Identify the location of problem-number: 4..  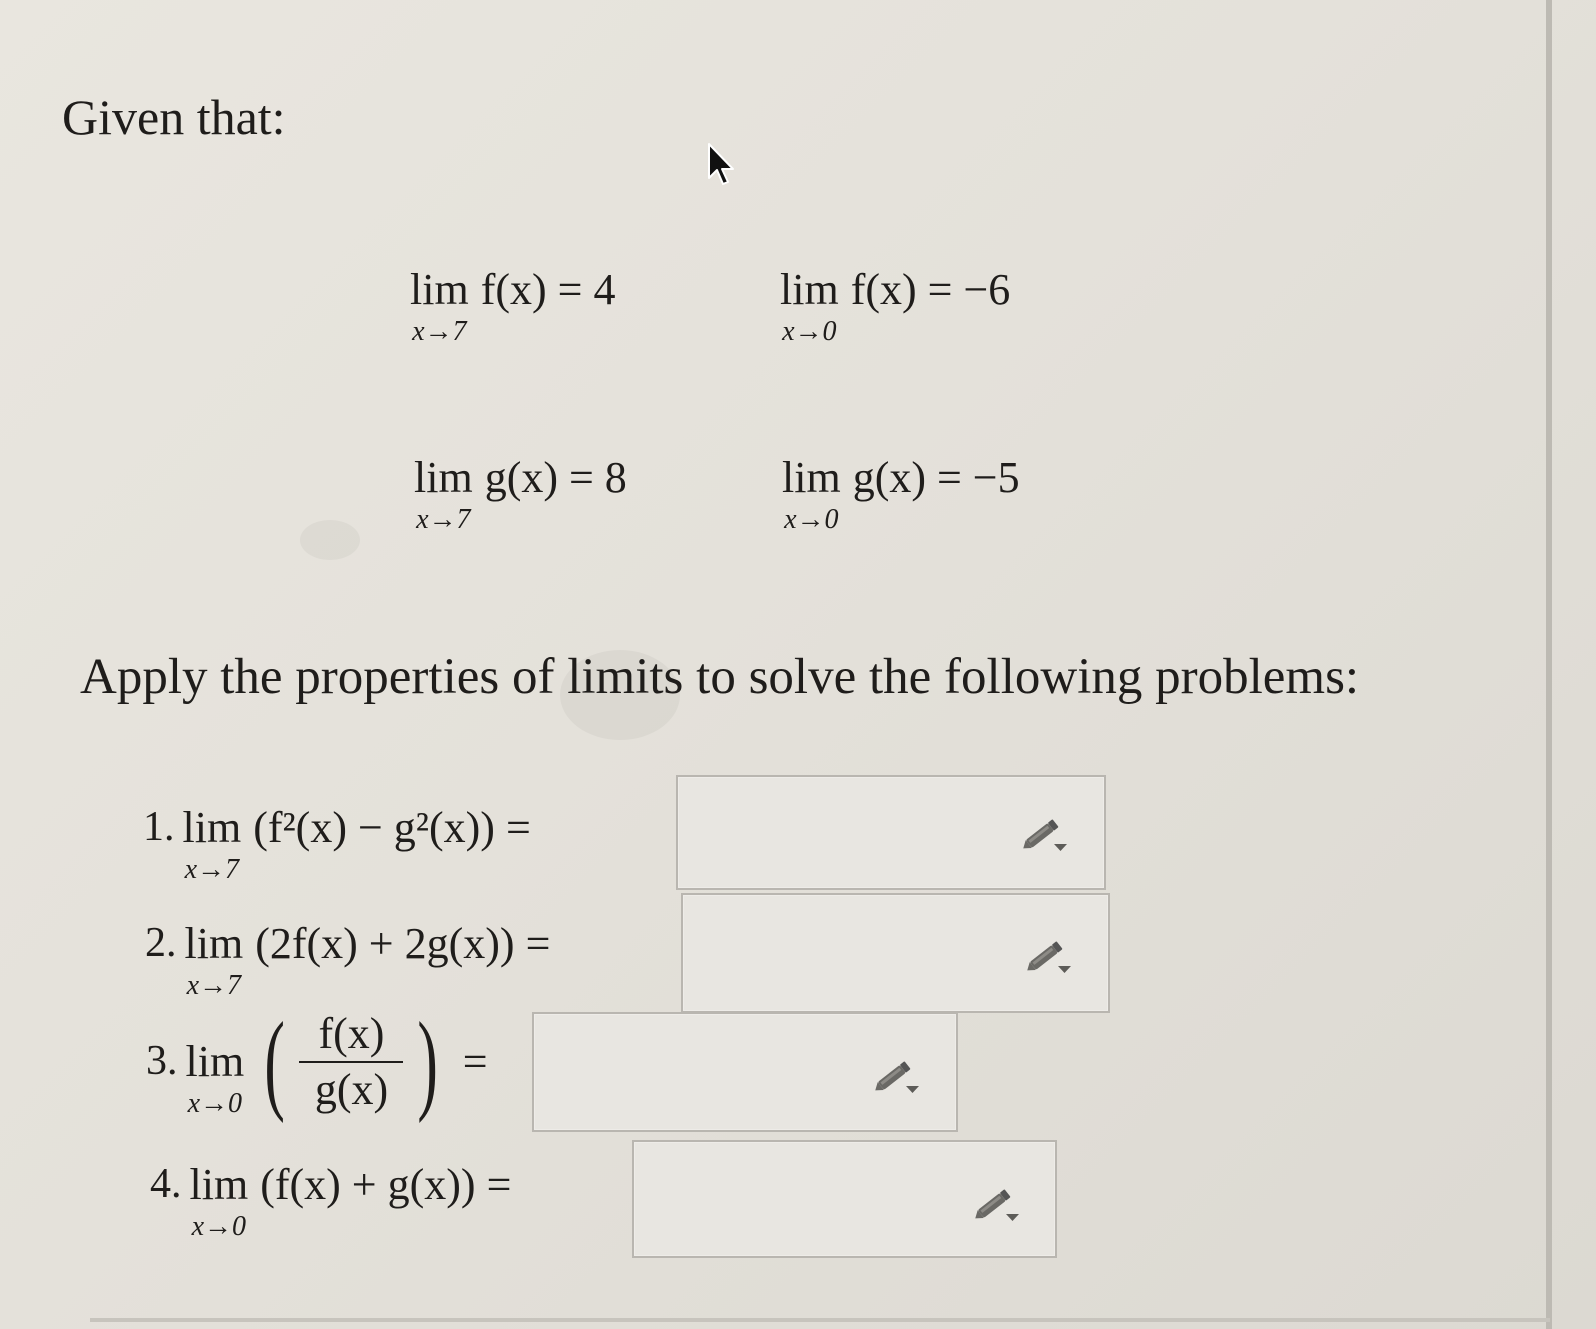
(166, 1184).